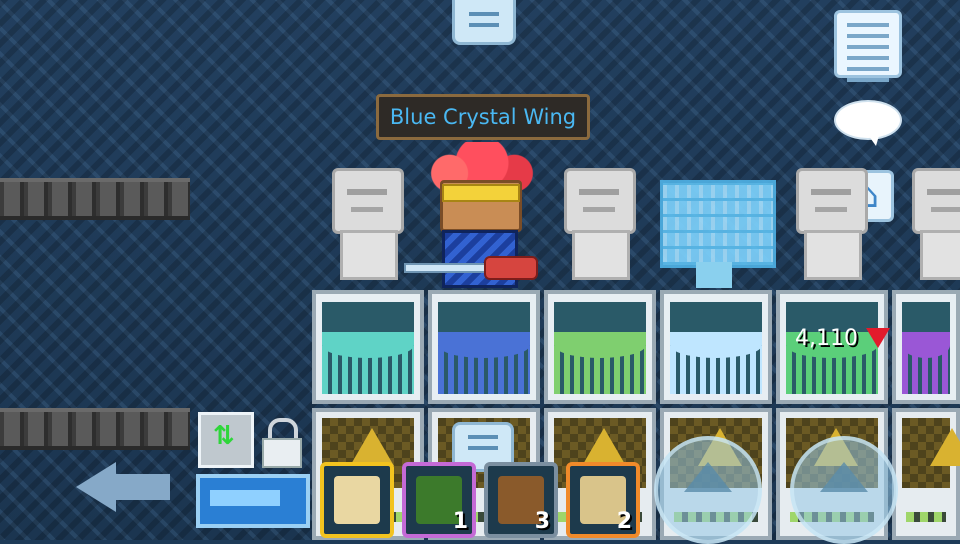 This screenshot has height=544, width=960. I want to click on sign-post, so click(714, 275).